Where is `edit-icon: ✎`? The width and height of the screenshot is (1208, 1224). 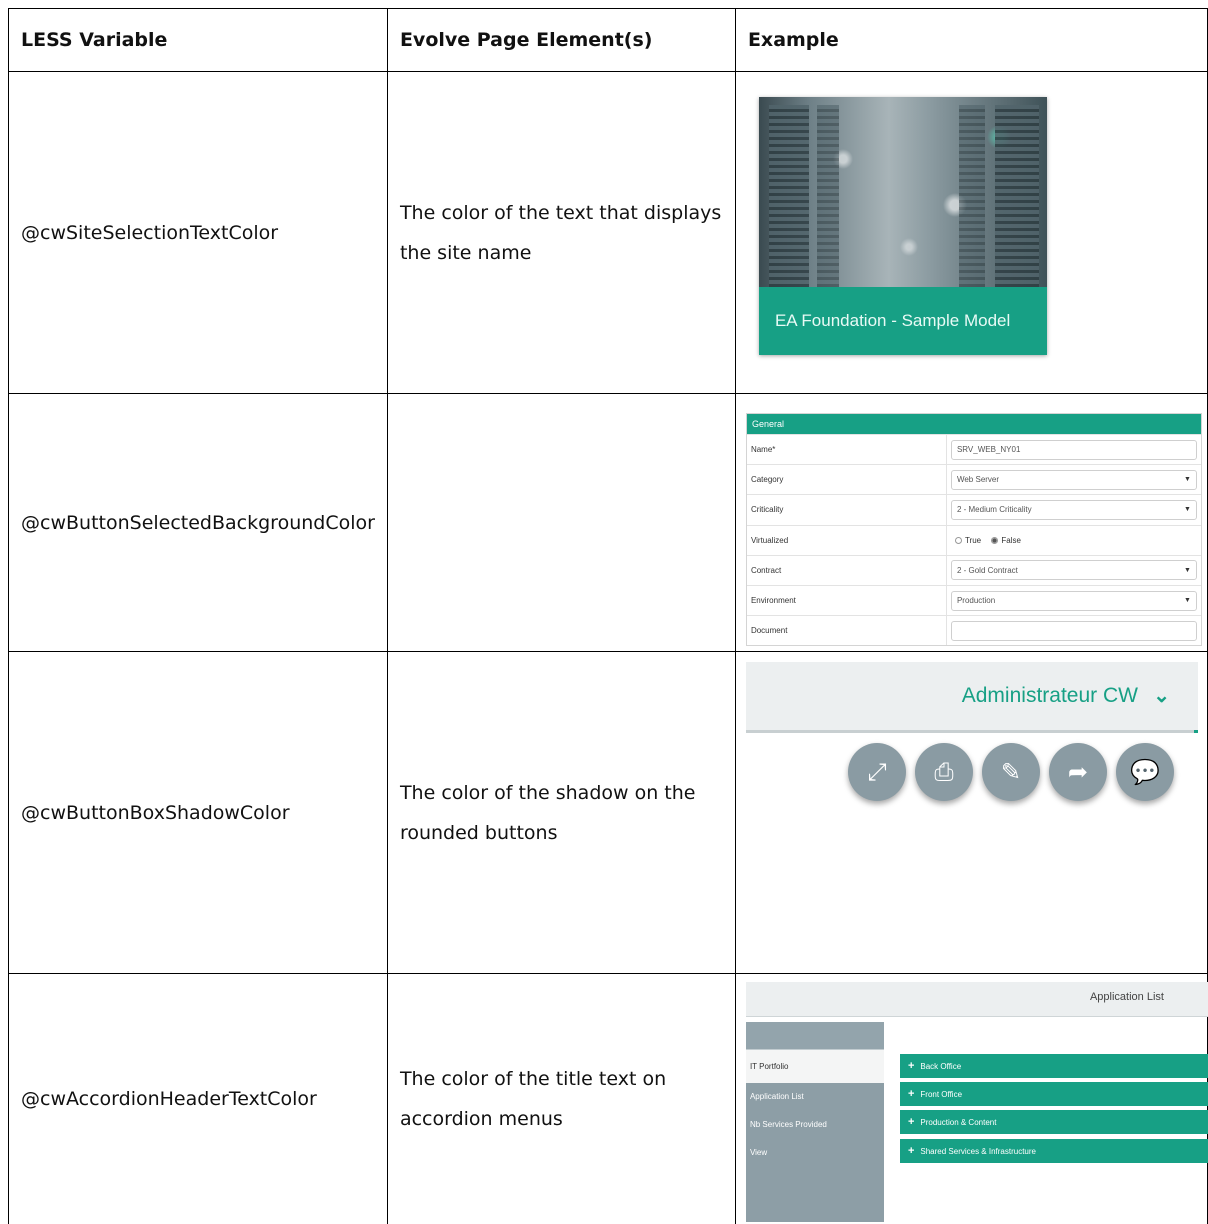
edit-icon: ✎ is located at coordinates (1010, 772).